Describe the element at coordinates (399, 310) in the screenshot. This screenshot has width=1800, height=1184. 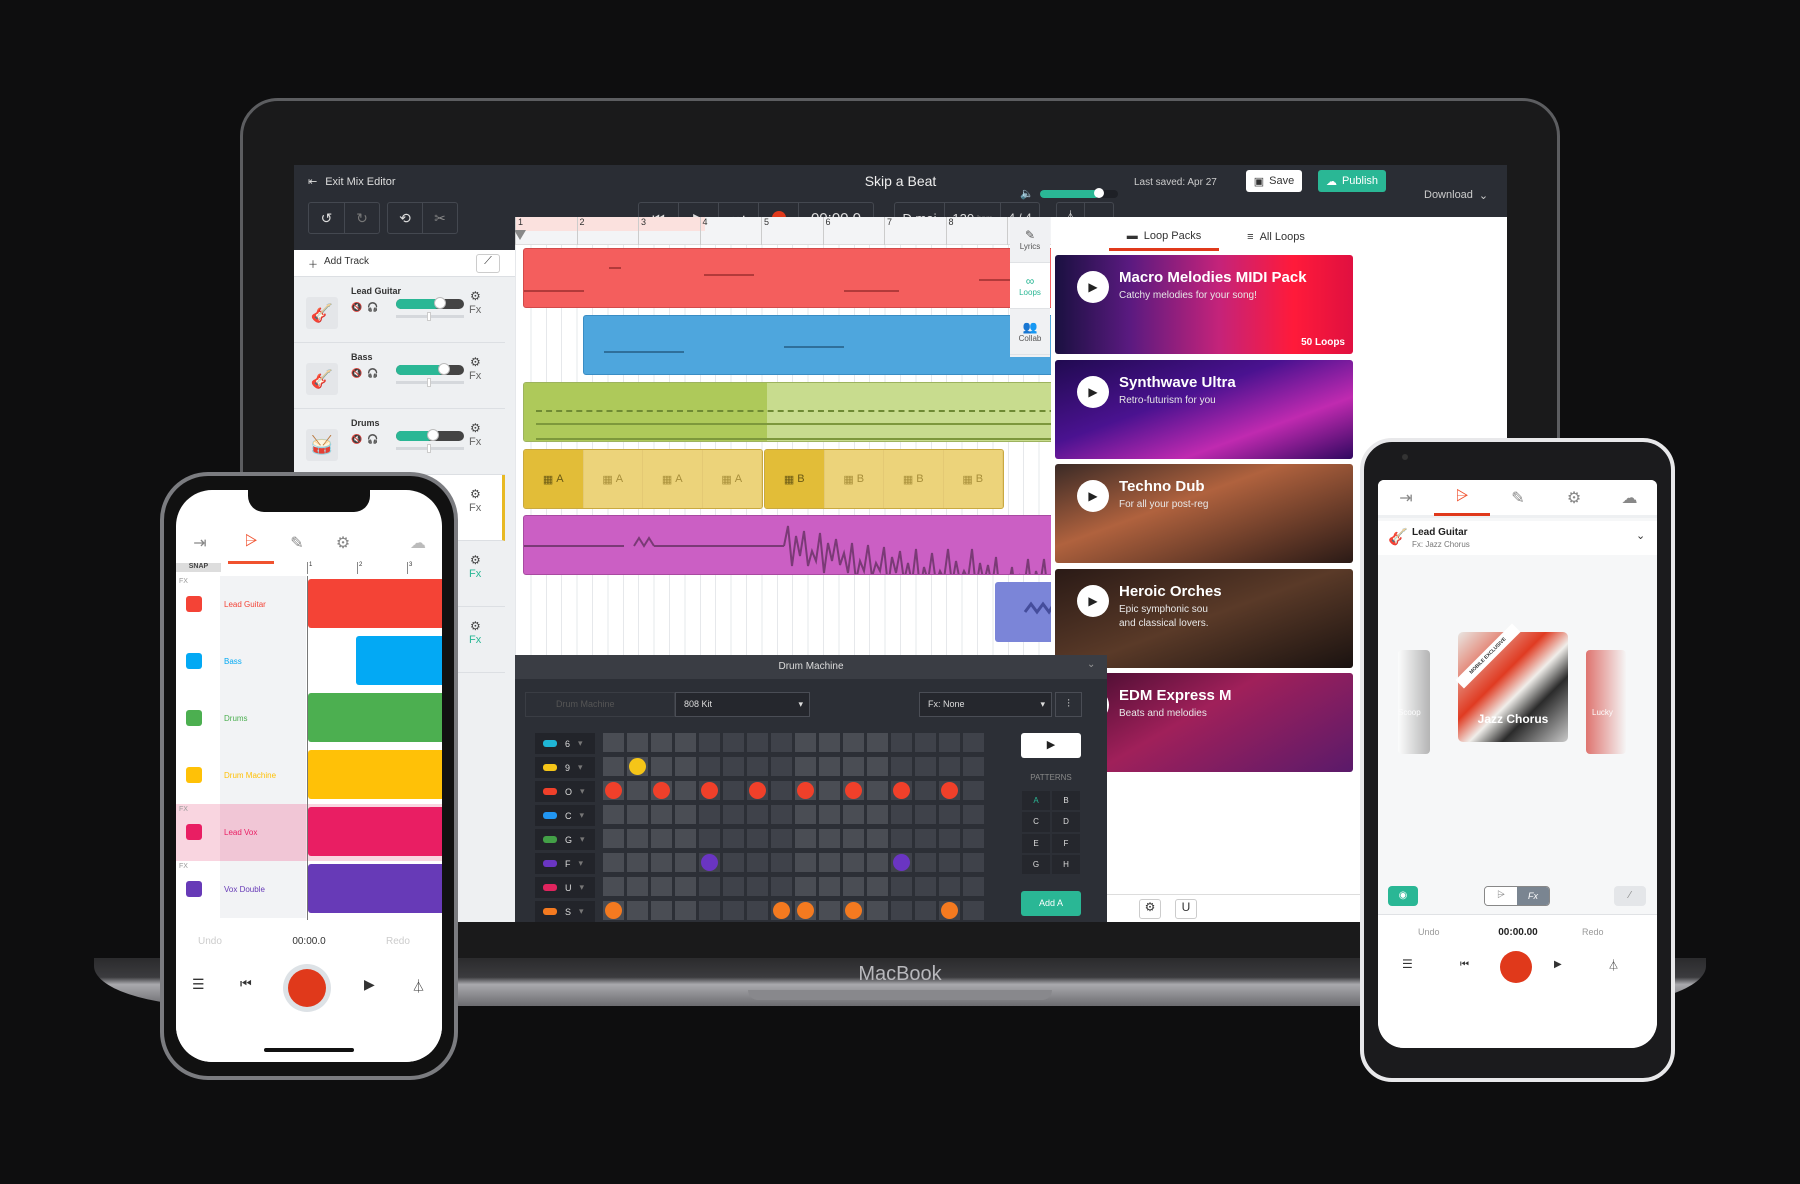
I see `track-header: 🎸 Lead Guitar 🔇🎧 ⚙ Fx` at that location.